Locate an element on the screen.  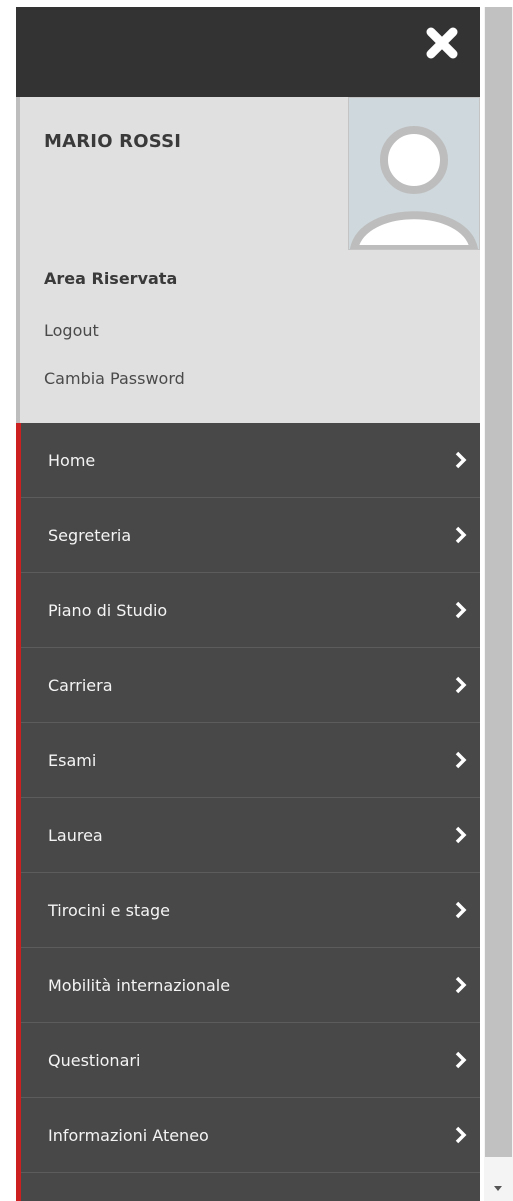
close-icon is located at coordinates (442, 43).